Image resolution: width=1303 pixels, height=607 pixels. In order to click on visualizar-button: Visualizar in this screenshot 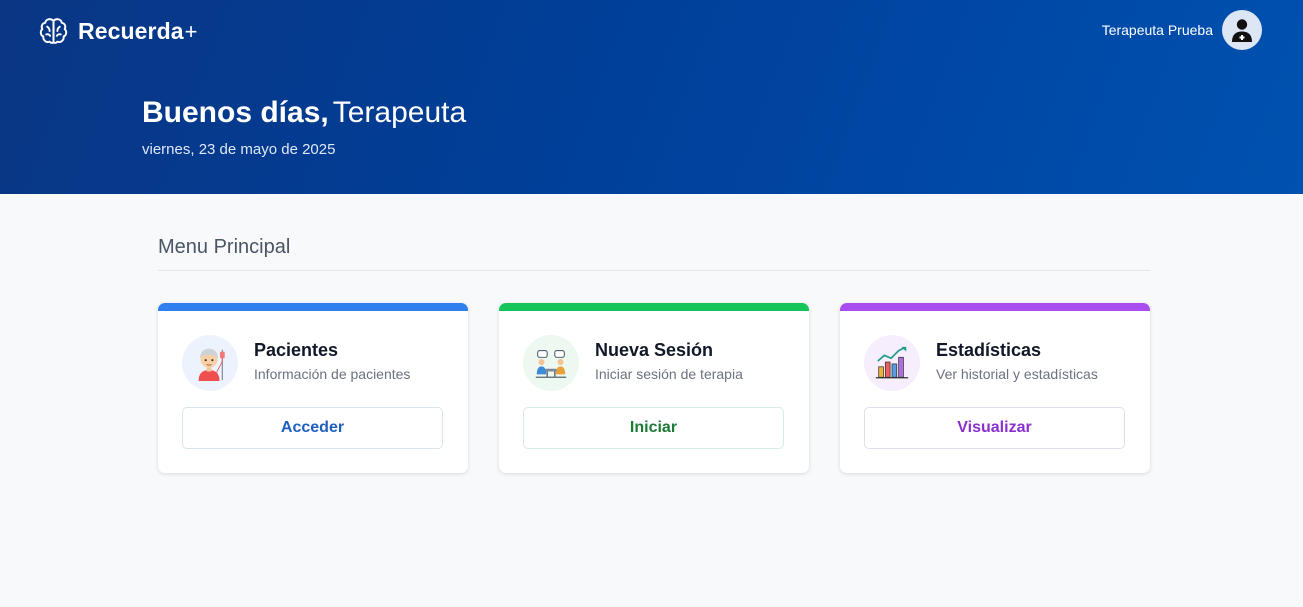, I will do `click(994, 428)`.